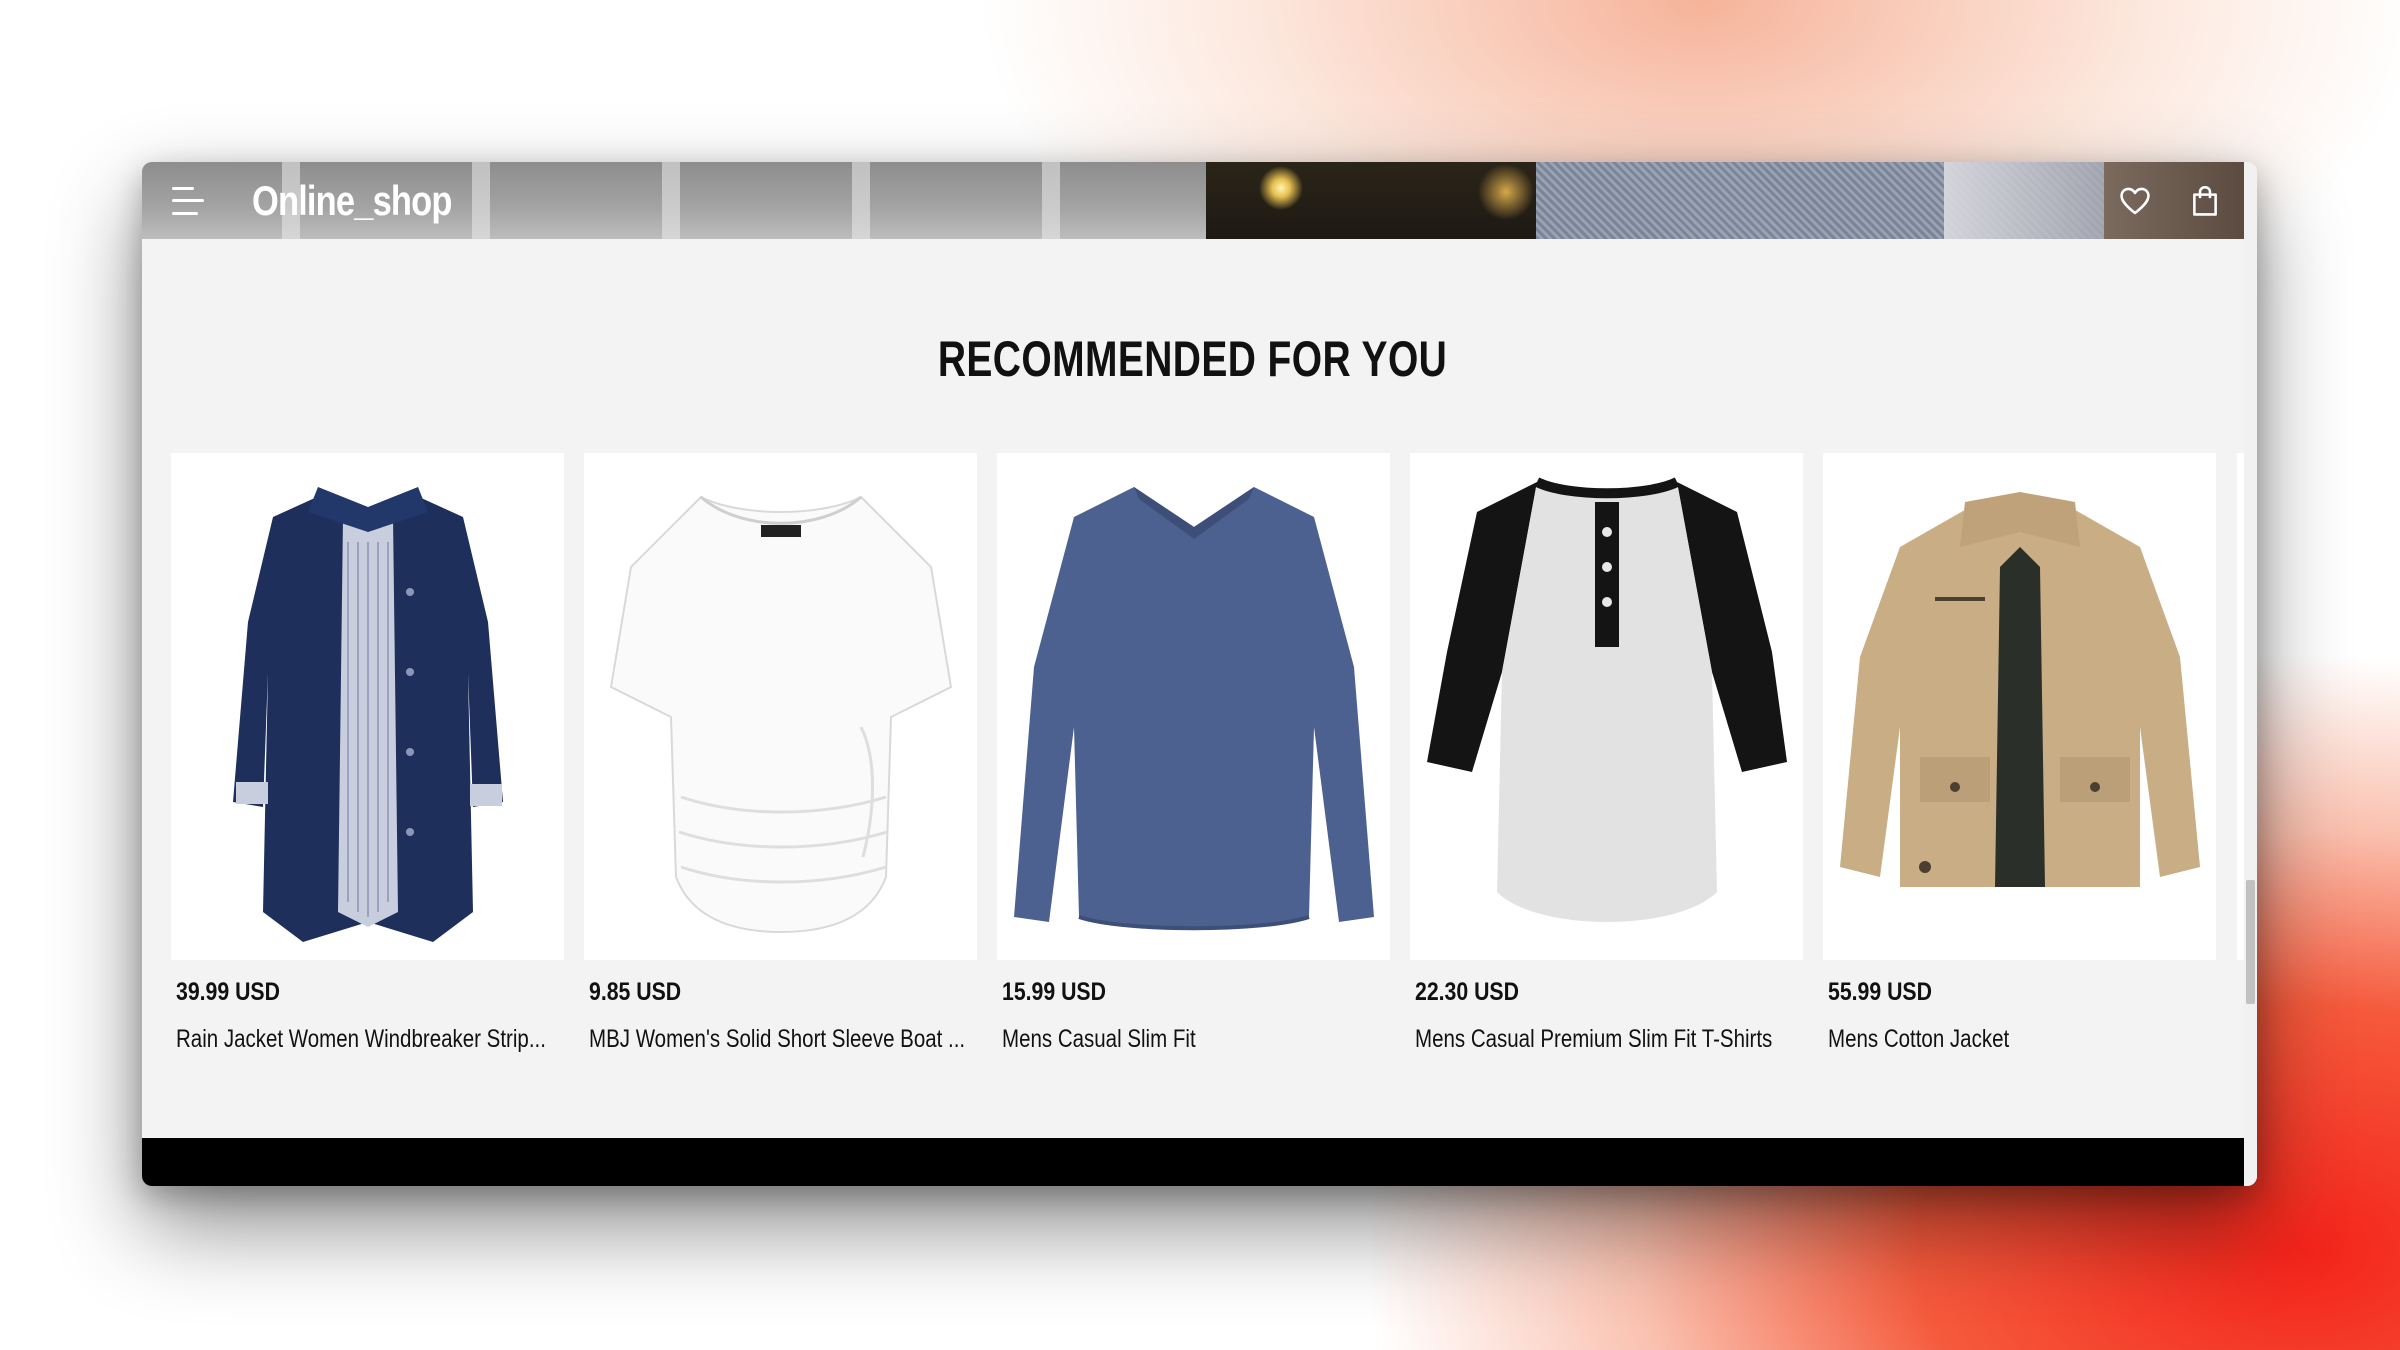 The height and width of the screenshot is (1350, 2400). I want to click on product-name: Mens Casual Premium Slim Fit T-Shirts, so click(1593, 1039).